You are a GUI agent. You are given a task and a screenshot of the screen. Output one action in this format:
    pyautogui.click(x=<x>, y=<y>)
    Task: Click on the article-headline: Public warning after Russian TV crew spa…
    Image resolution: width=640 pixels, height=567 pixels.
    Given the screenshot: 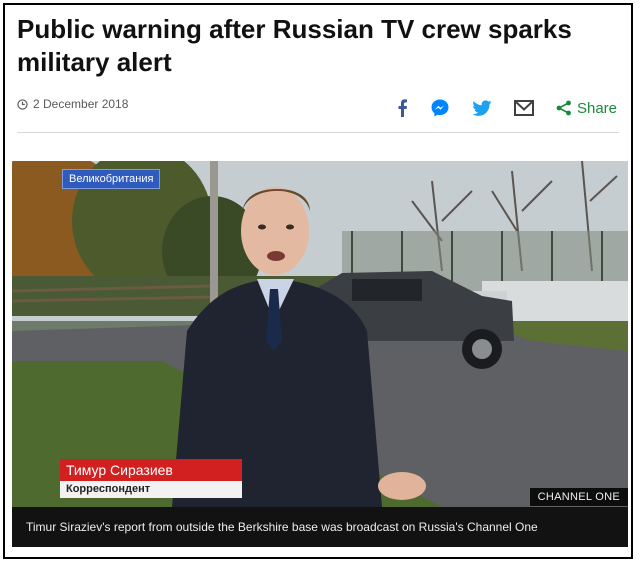 What is the action you would take?
    pyautogui.click(x=294, y=45)
    